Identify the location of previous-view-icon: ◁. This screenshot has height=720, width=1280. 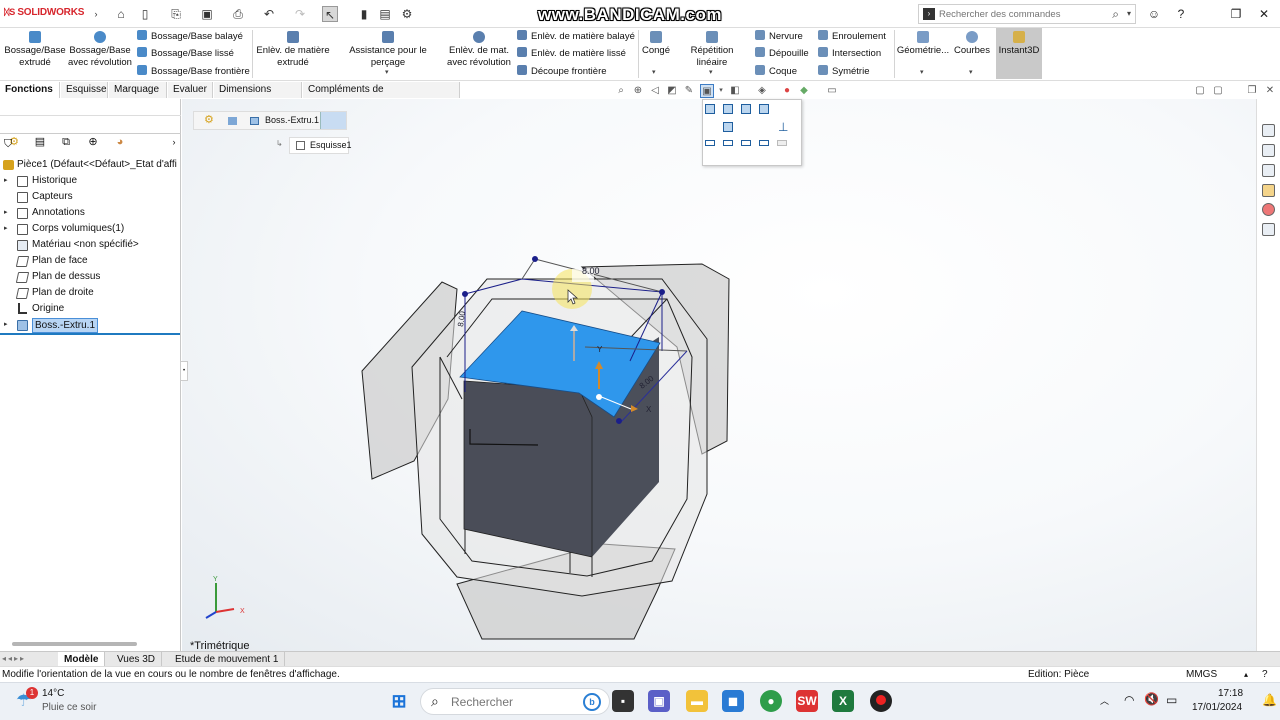
(655, 91).